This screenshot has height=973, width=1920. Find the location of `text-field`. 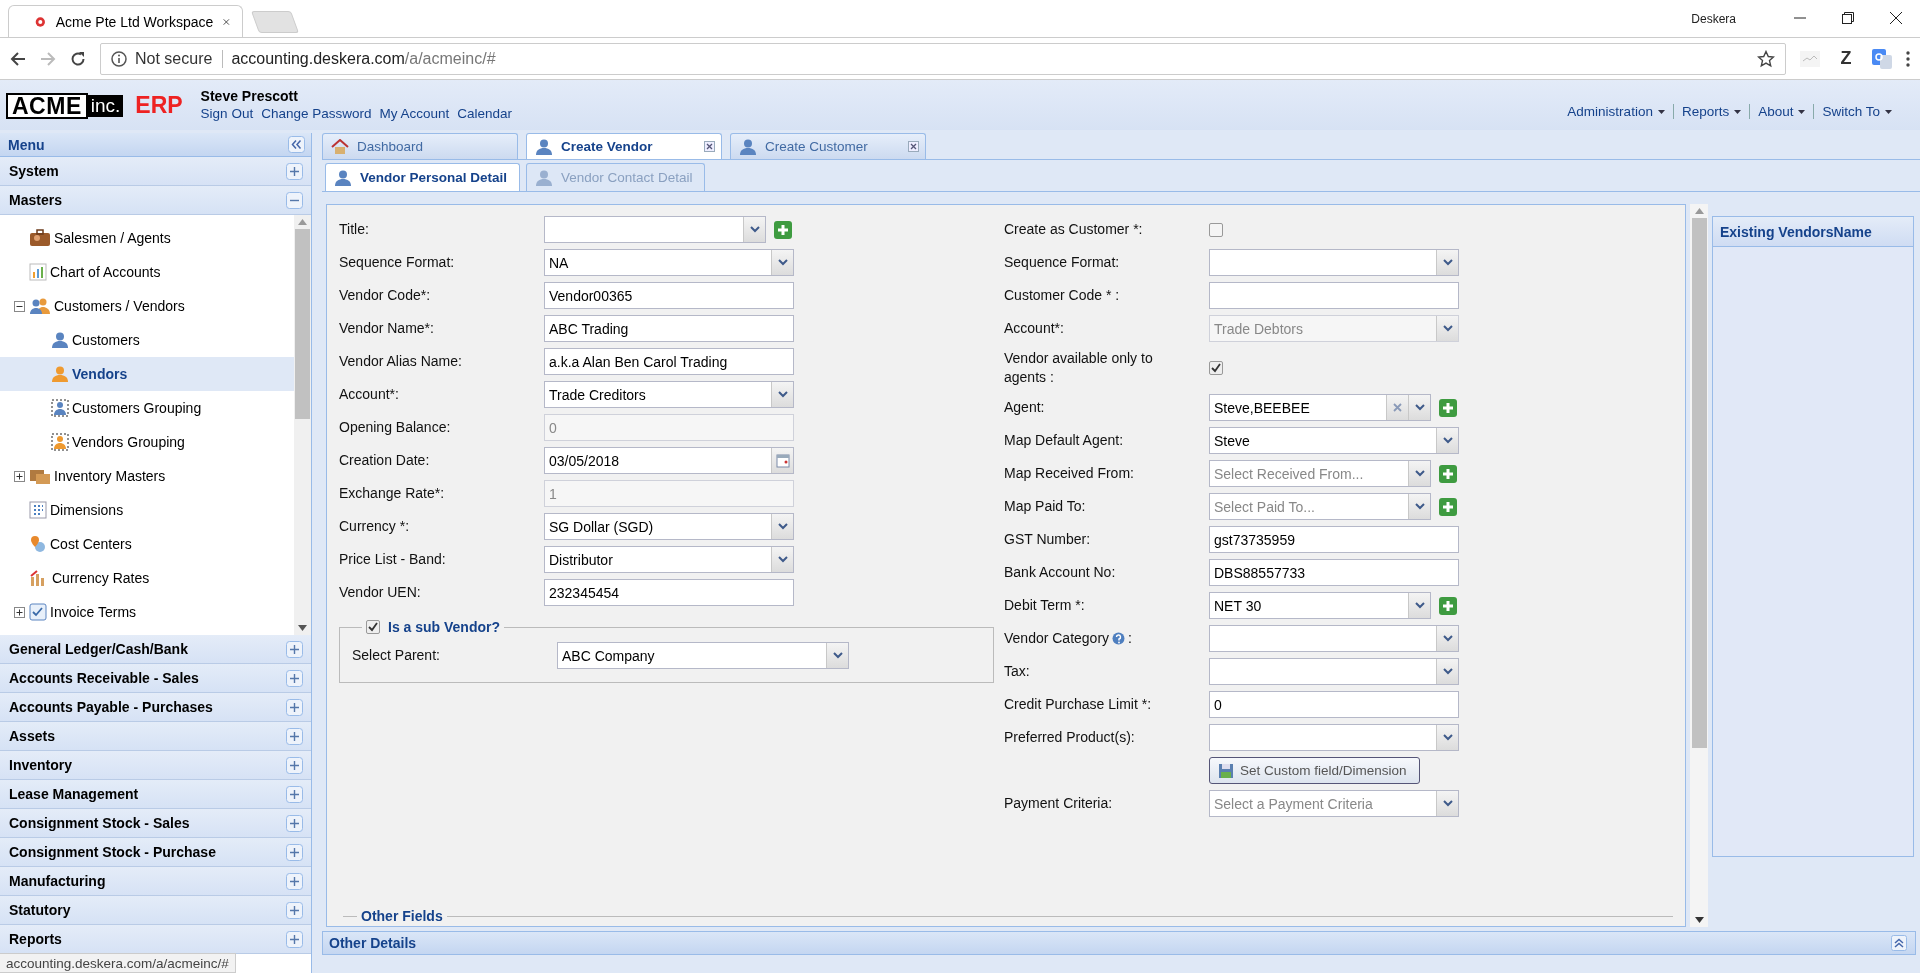

text-field is located at coordinates (1334, 295).